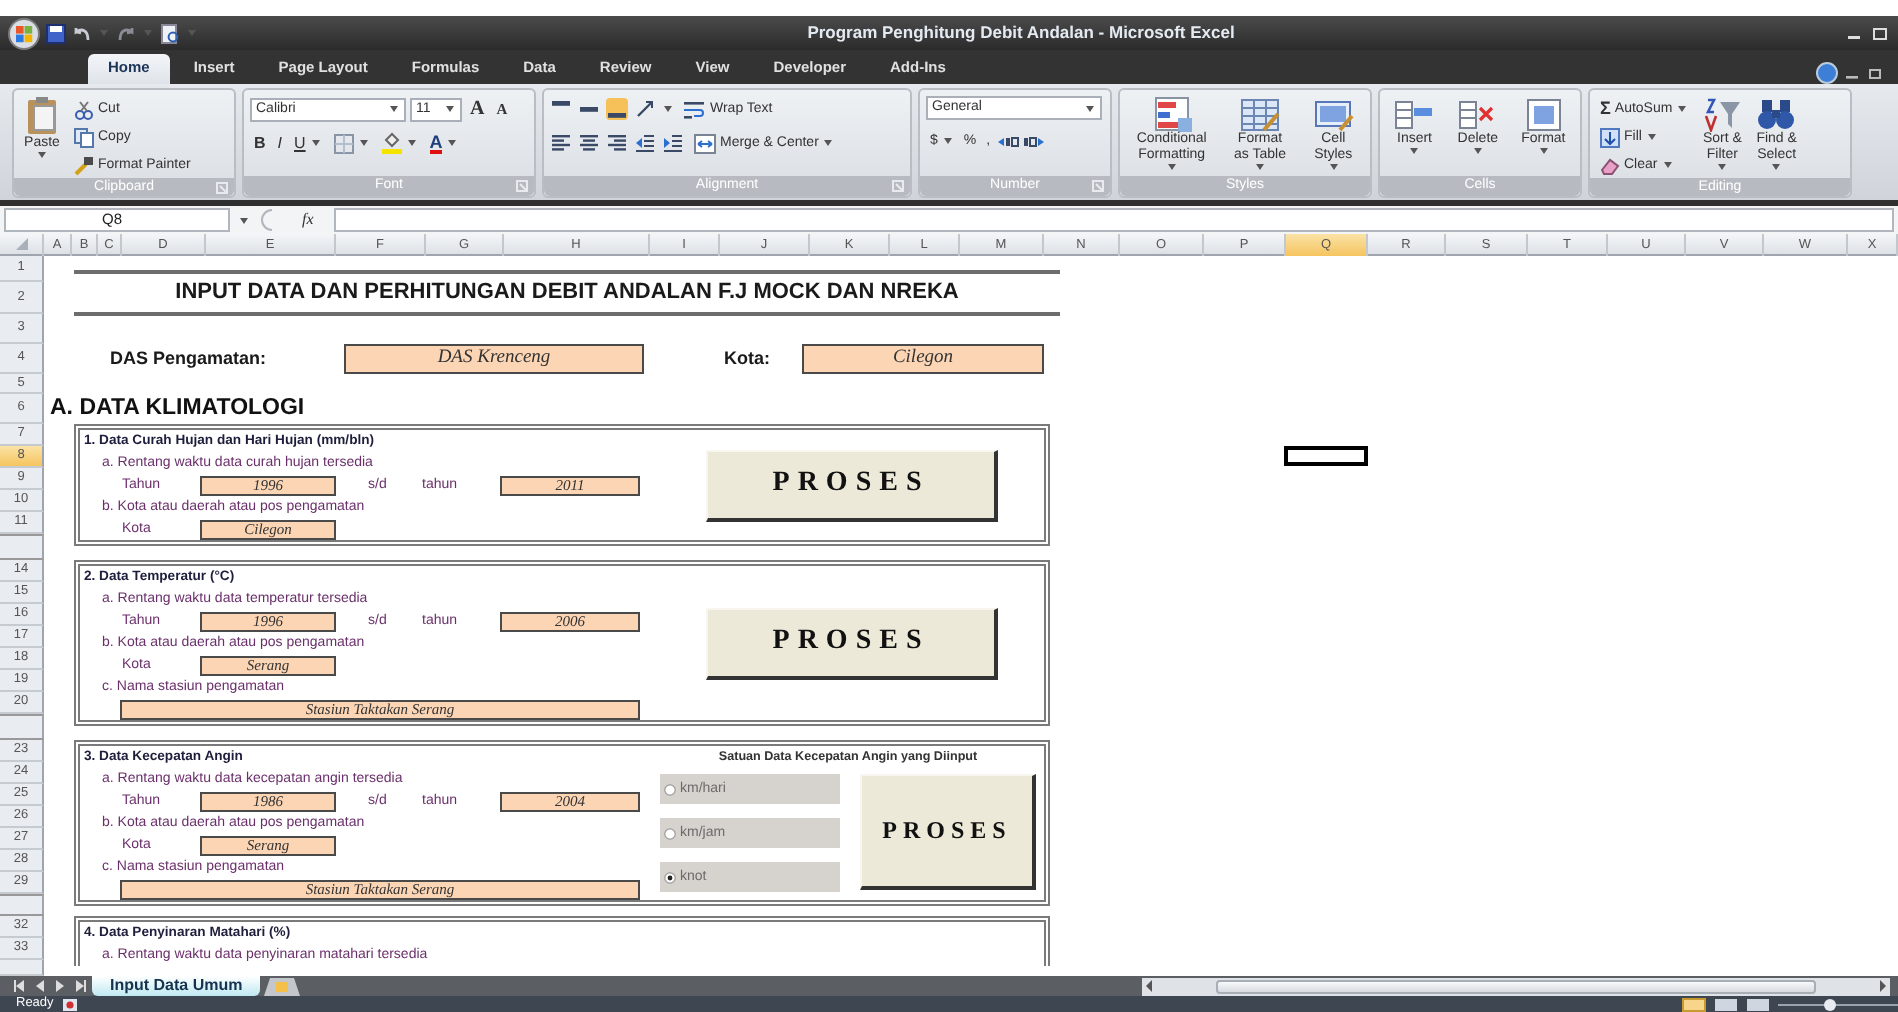  What do you see at coordinates (923, 359) in the screenshot?
I see `input-field: Cilegon` at bounding box center [923, 359].